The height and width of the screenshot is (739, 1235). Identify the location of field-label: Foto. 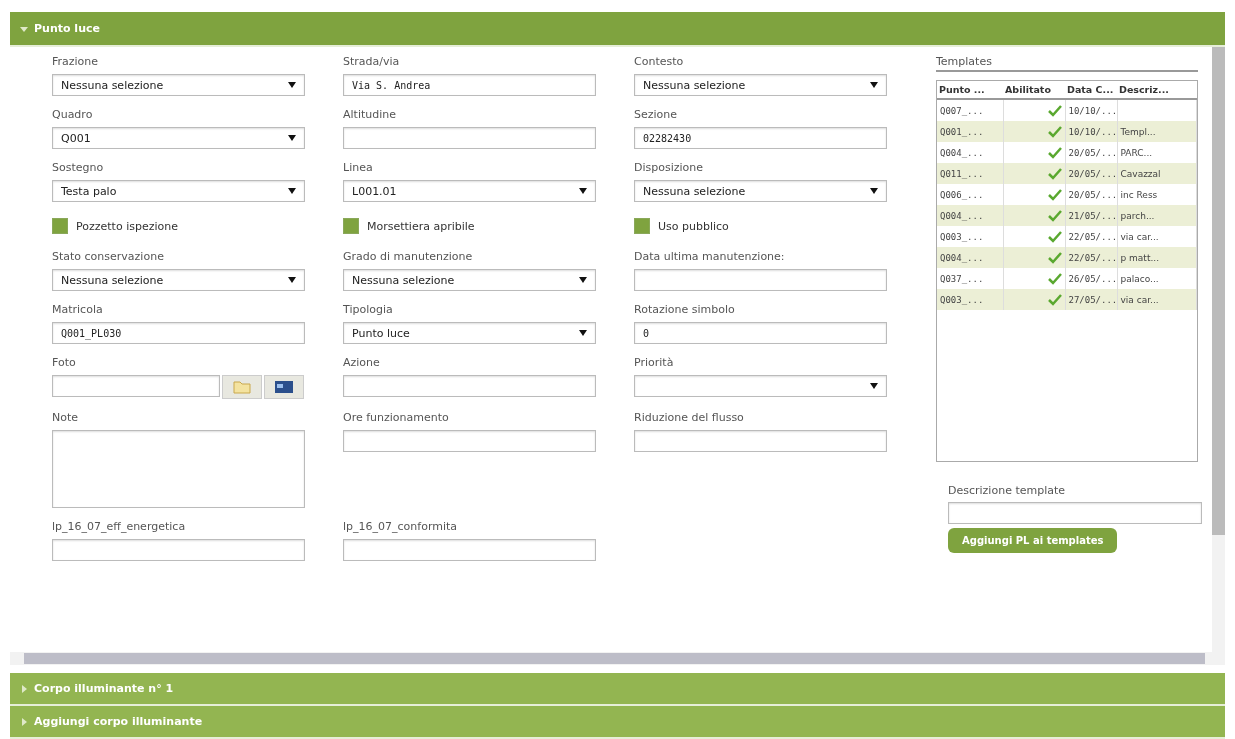
(64, 363).